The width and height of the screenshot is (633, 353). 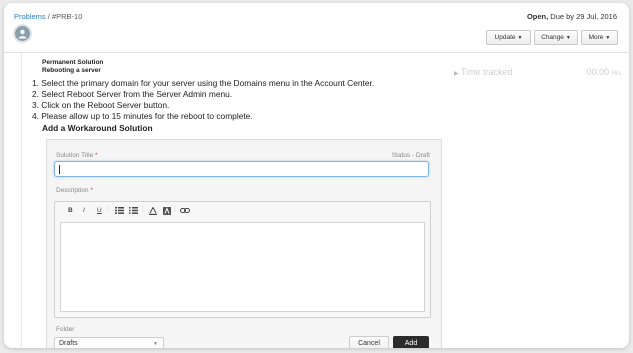 I want to click on solution-title-label-text: Solution Title, so click(x=75, y=155).